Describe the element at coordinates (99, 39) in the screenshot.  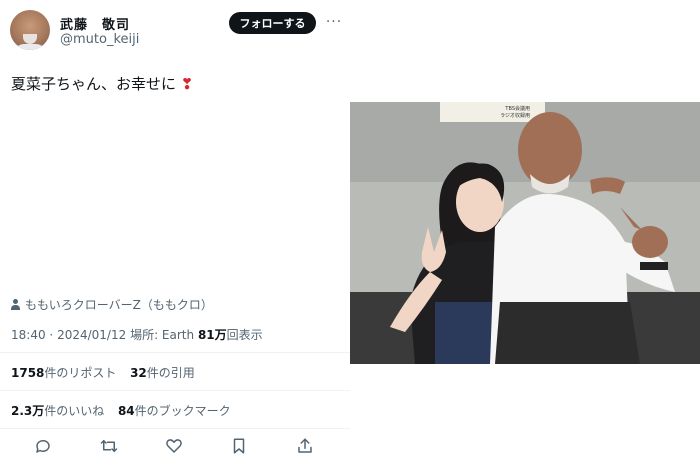
I see `user-handle: @muto_keiji` at that location.